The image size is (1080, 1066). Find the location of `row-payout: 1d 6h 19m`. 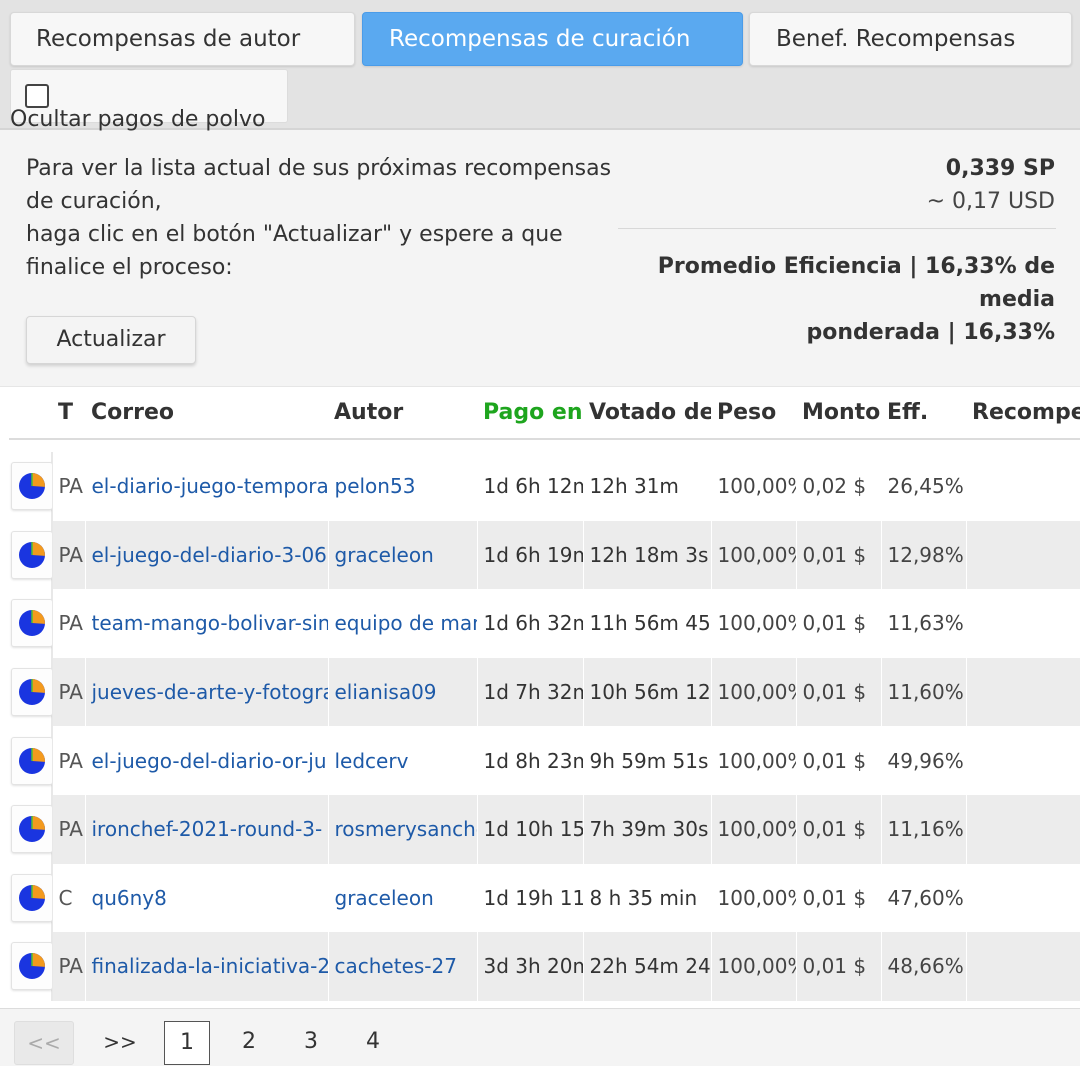

row-payout: 1d 6h 19m is located at coordinates (530, 555).